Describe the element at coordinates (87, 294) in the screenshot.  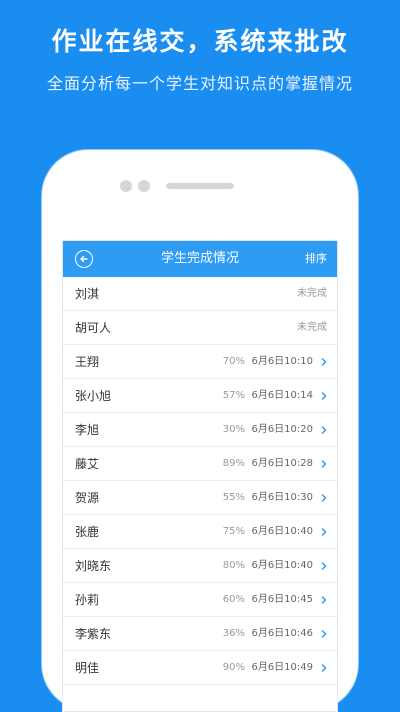
I see `student-name: 刘淇` at that location.